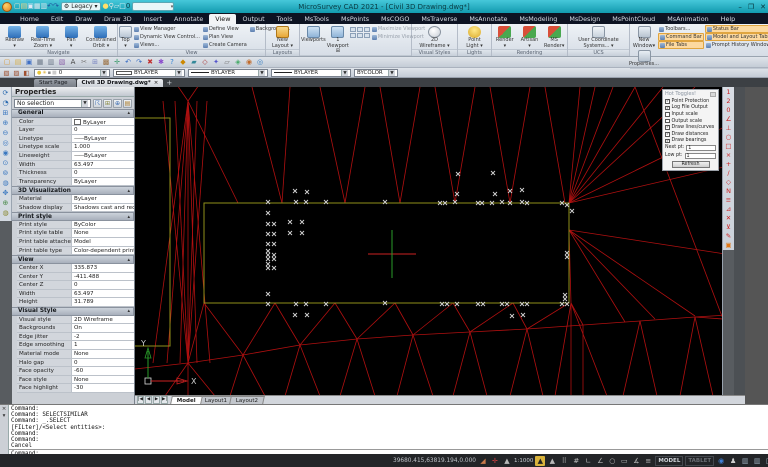 This screenshot has width=768, height=467. I want to click on search-combo: ▾, so click(153, 6).